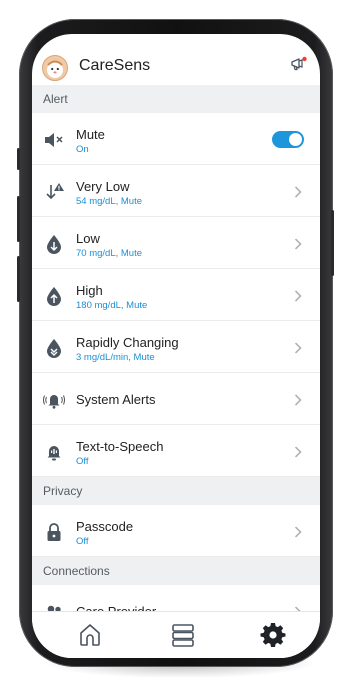  What do you see at coordinates (89, 290) in the screenshot?
I see `row-label: High` at bounding box center [89, 290].